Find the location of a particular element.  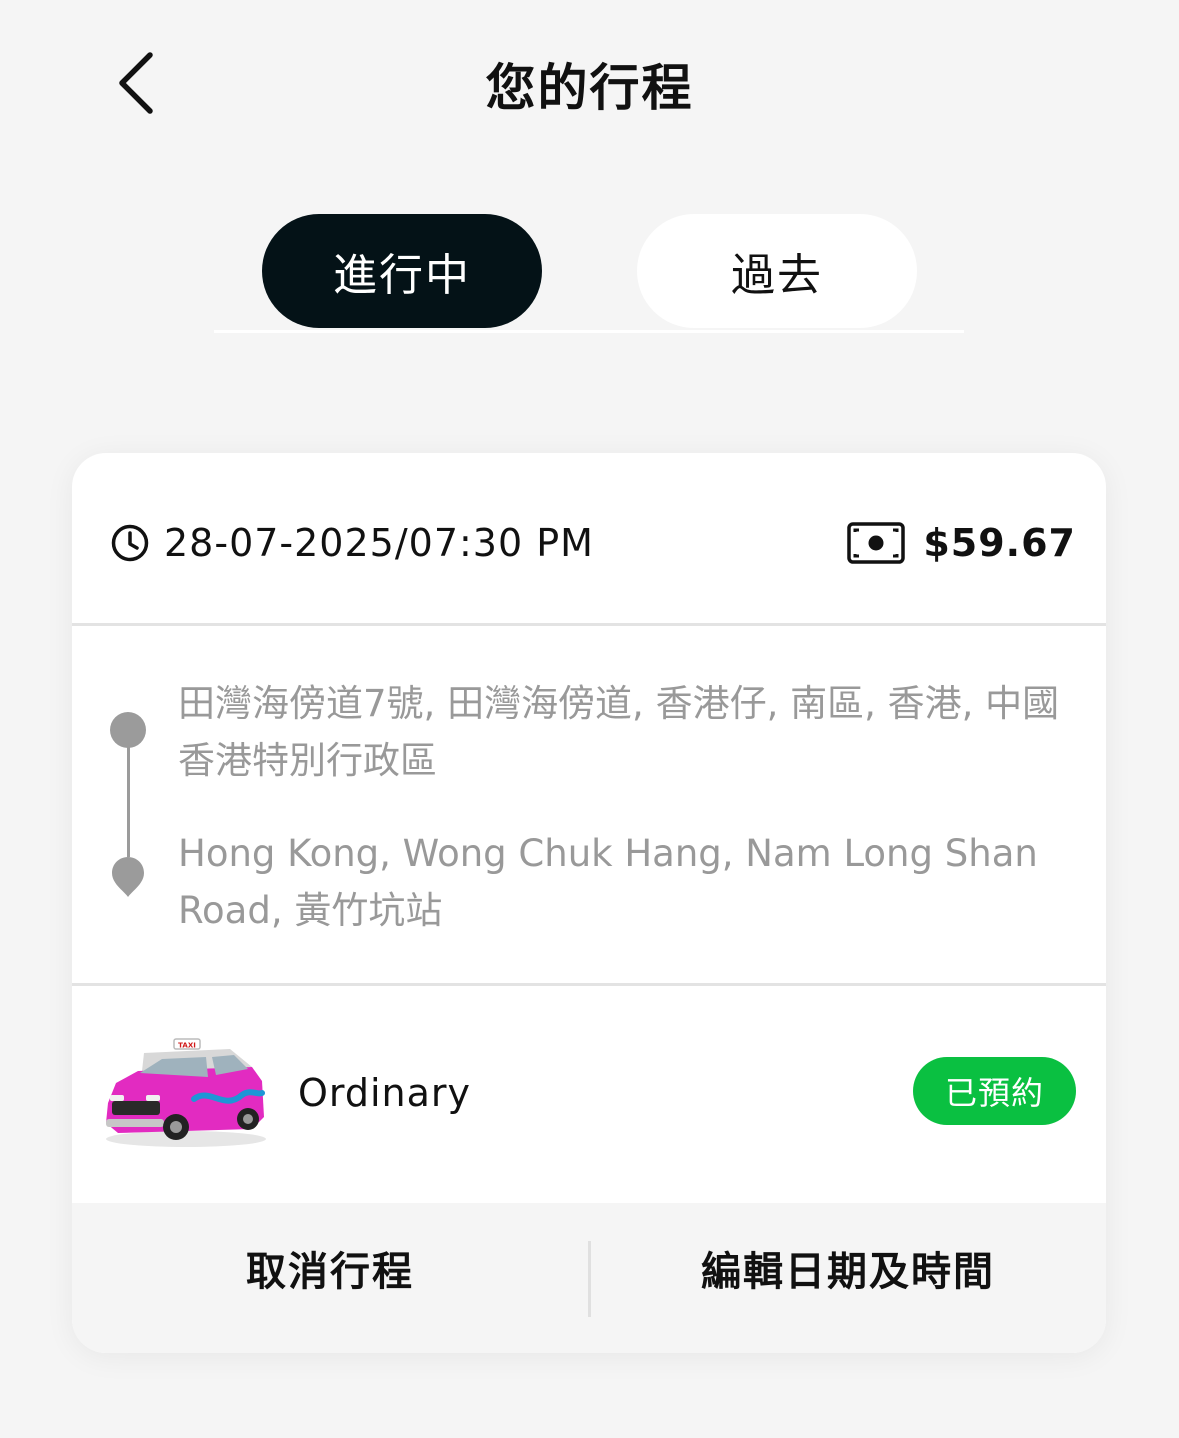

taxi-icon: TAXI is located at coordinates (186, 1092).